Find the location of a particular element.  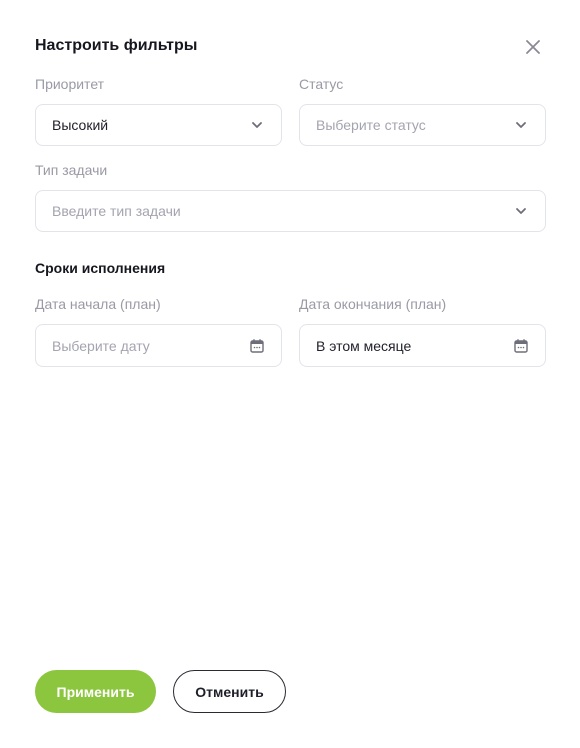

status-select: Выберите статус is located at coordinates (422, 125).